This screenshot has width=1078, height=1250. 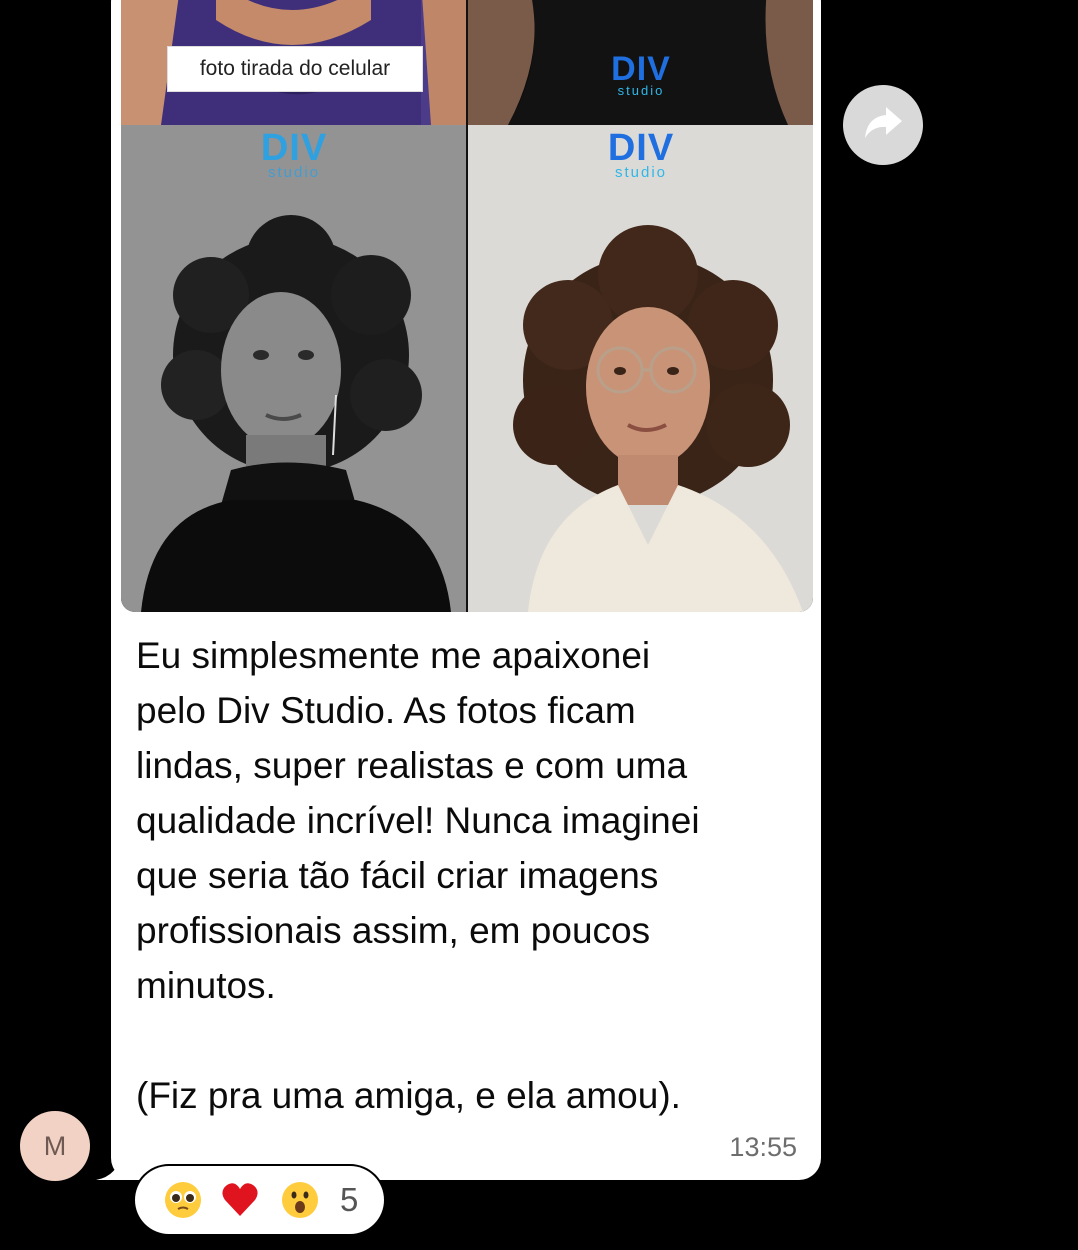 I want to click on avatar: M, so click(x=55, y=1146).